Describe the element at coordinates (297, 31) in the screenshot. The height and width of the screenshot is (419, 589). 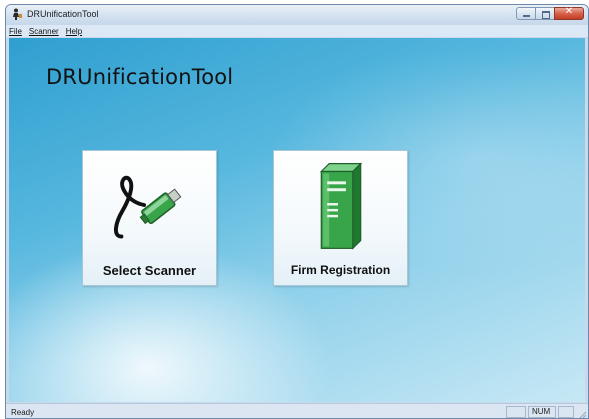
I see `menu-bar: File Scanner Help` at that location.